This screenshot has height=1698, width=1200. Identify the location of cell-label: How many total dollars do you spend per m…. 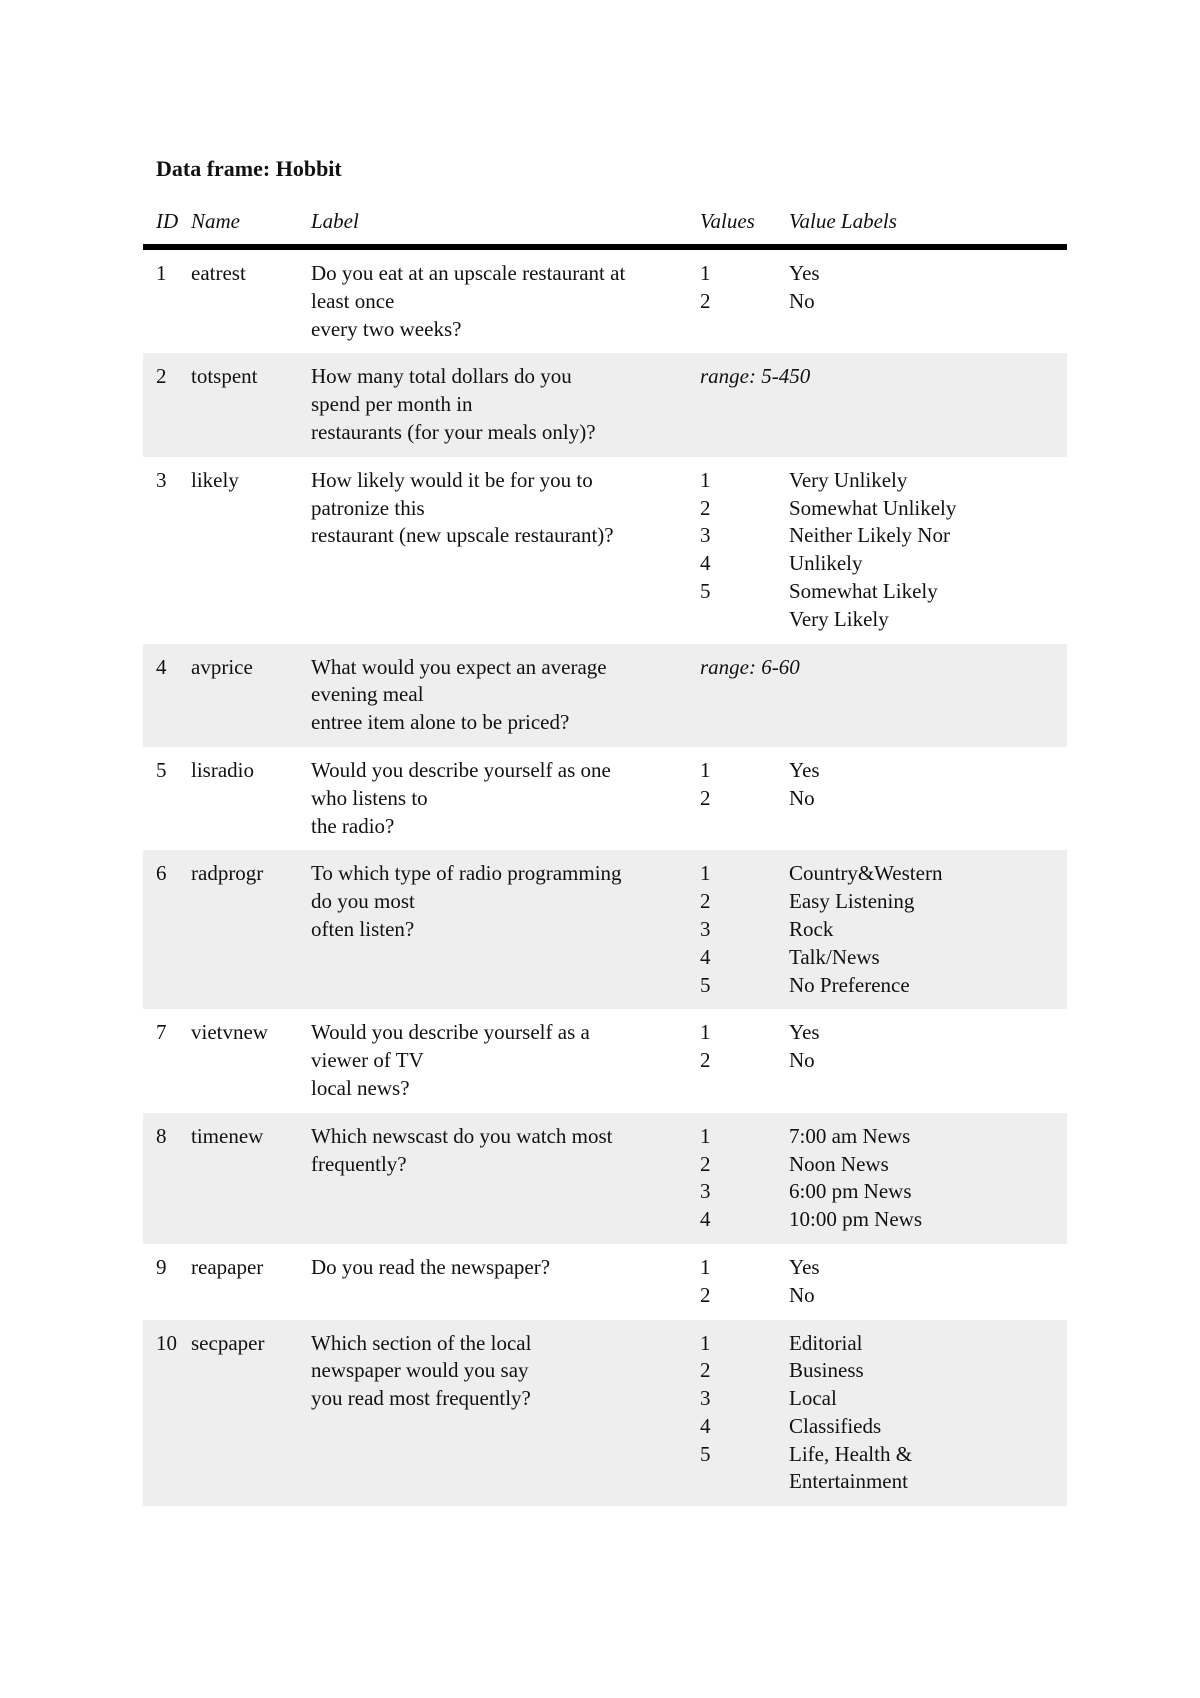
(505, 404).